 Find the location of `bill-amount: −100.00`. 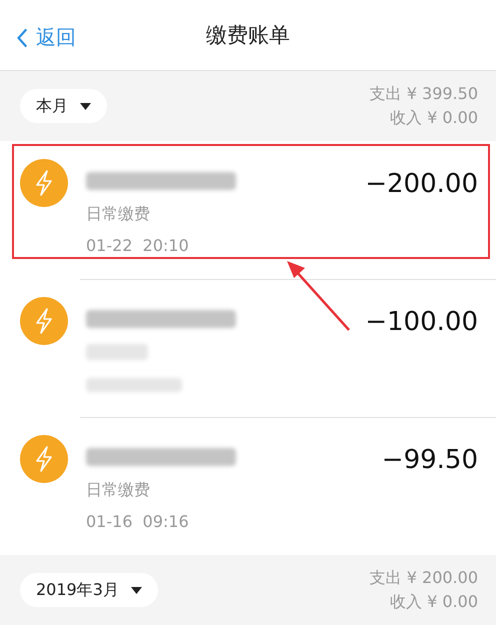

bill-amount: −100.00 is located at coordinates (421, 322).